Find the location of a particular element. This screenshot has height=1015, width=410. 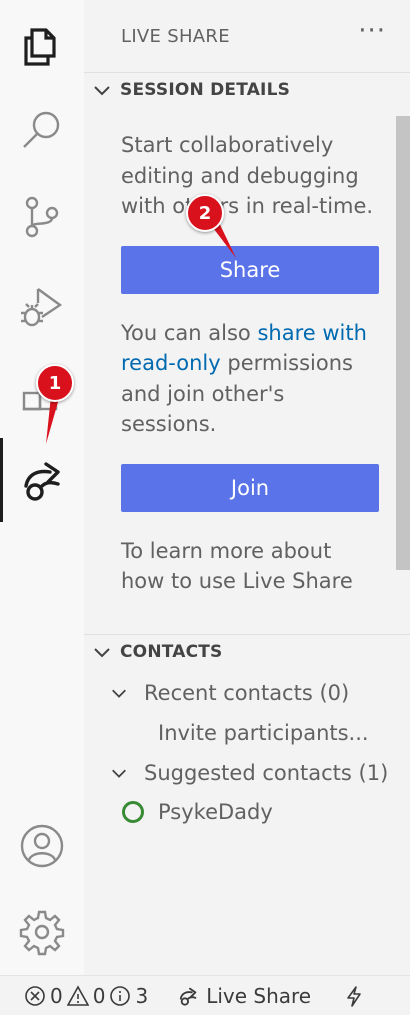

session-details-header: SESSION DETAILS is located at coordinates (247, 89).